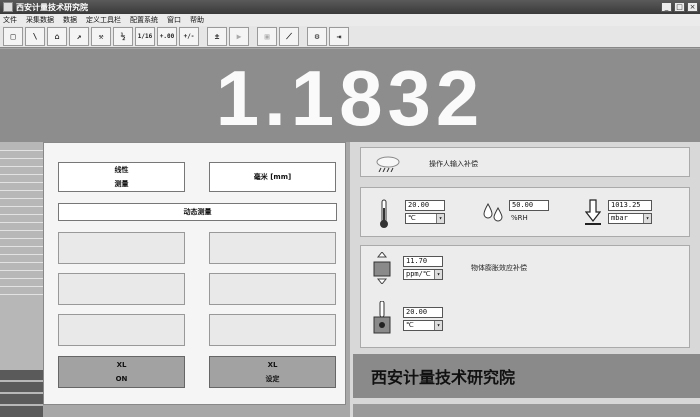  Describe the element at coordinates (121, 184) in the screenshot. I see `linearity-label-line2: 测量` at that location.